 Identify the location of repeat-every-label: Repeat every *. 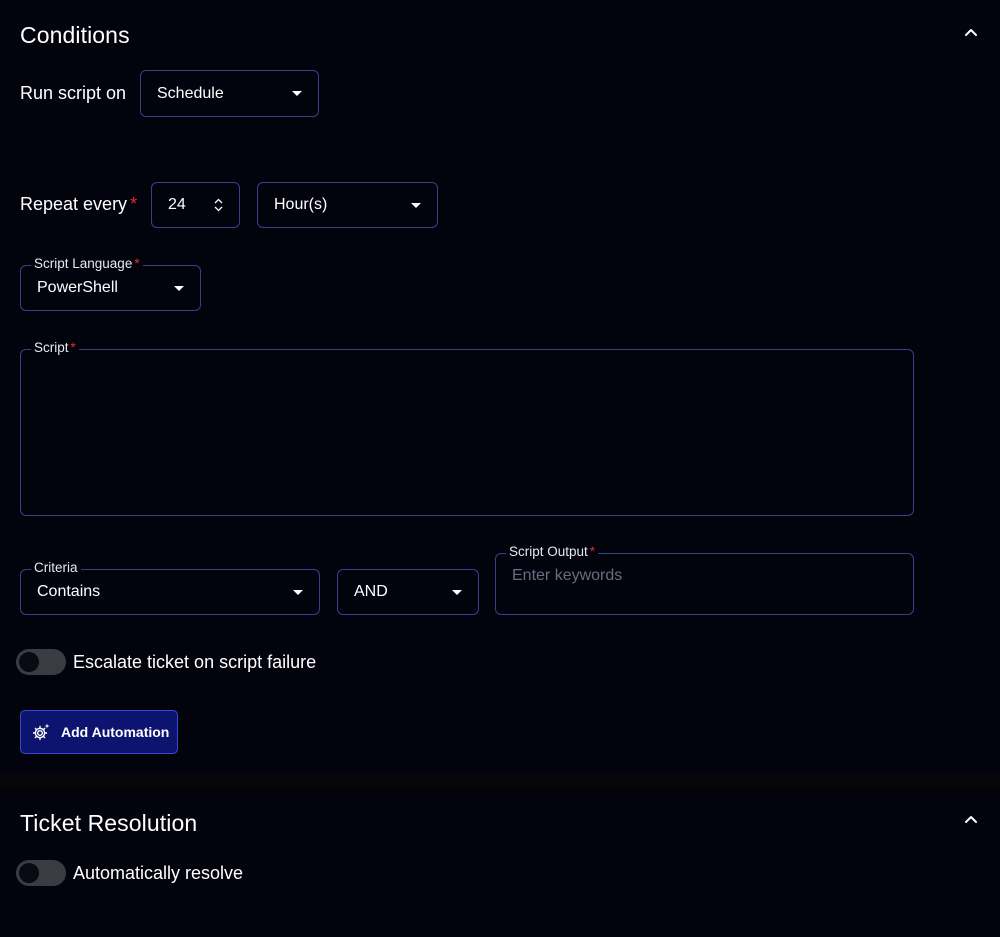
(78, 204).